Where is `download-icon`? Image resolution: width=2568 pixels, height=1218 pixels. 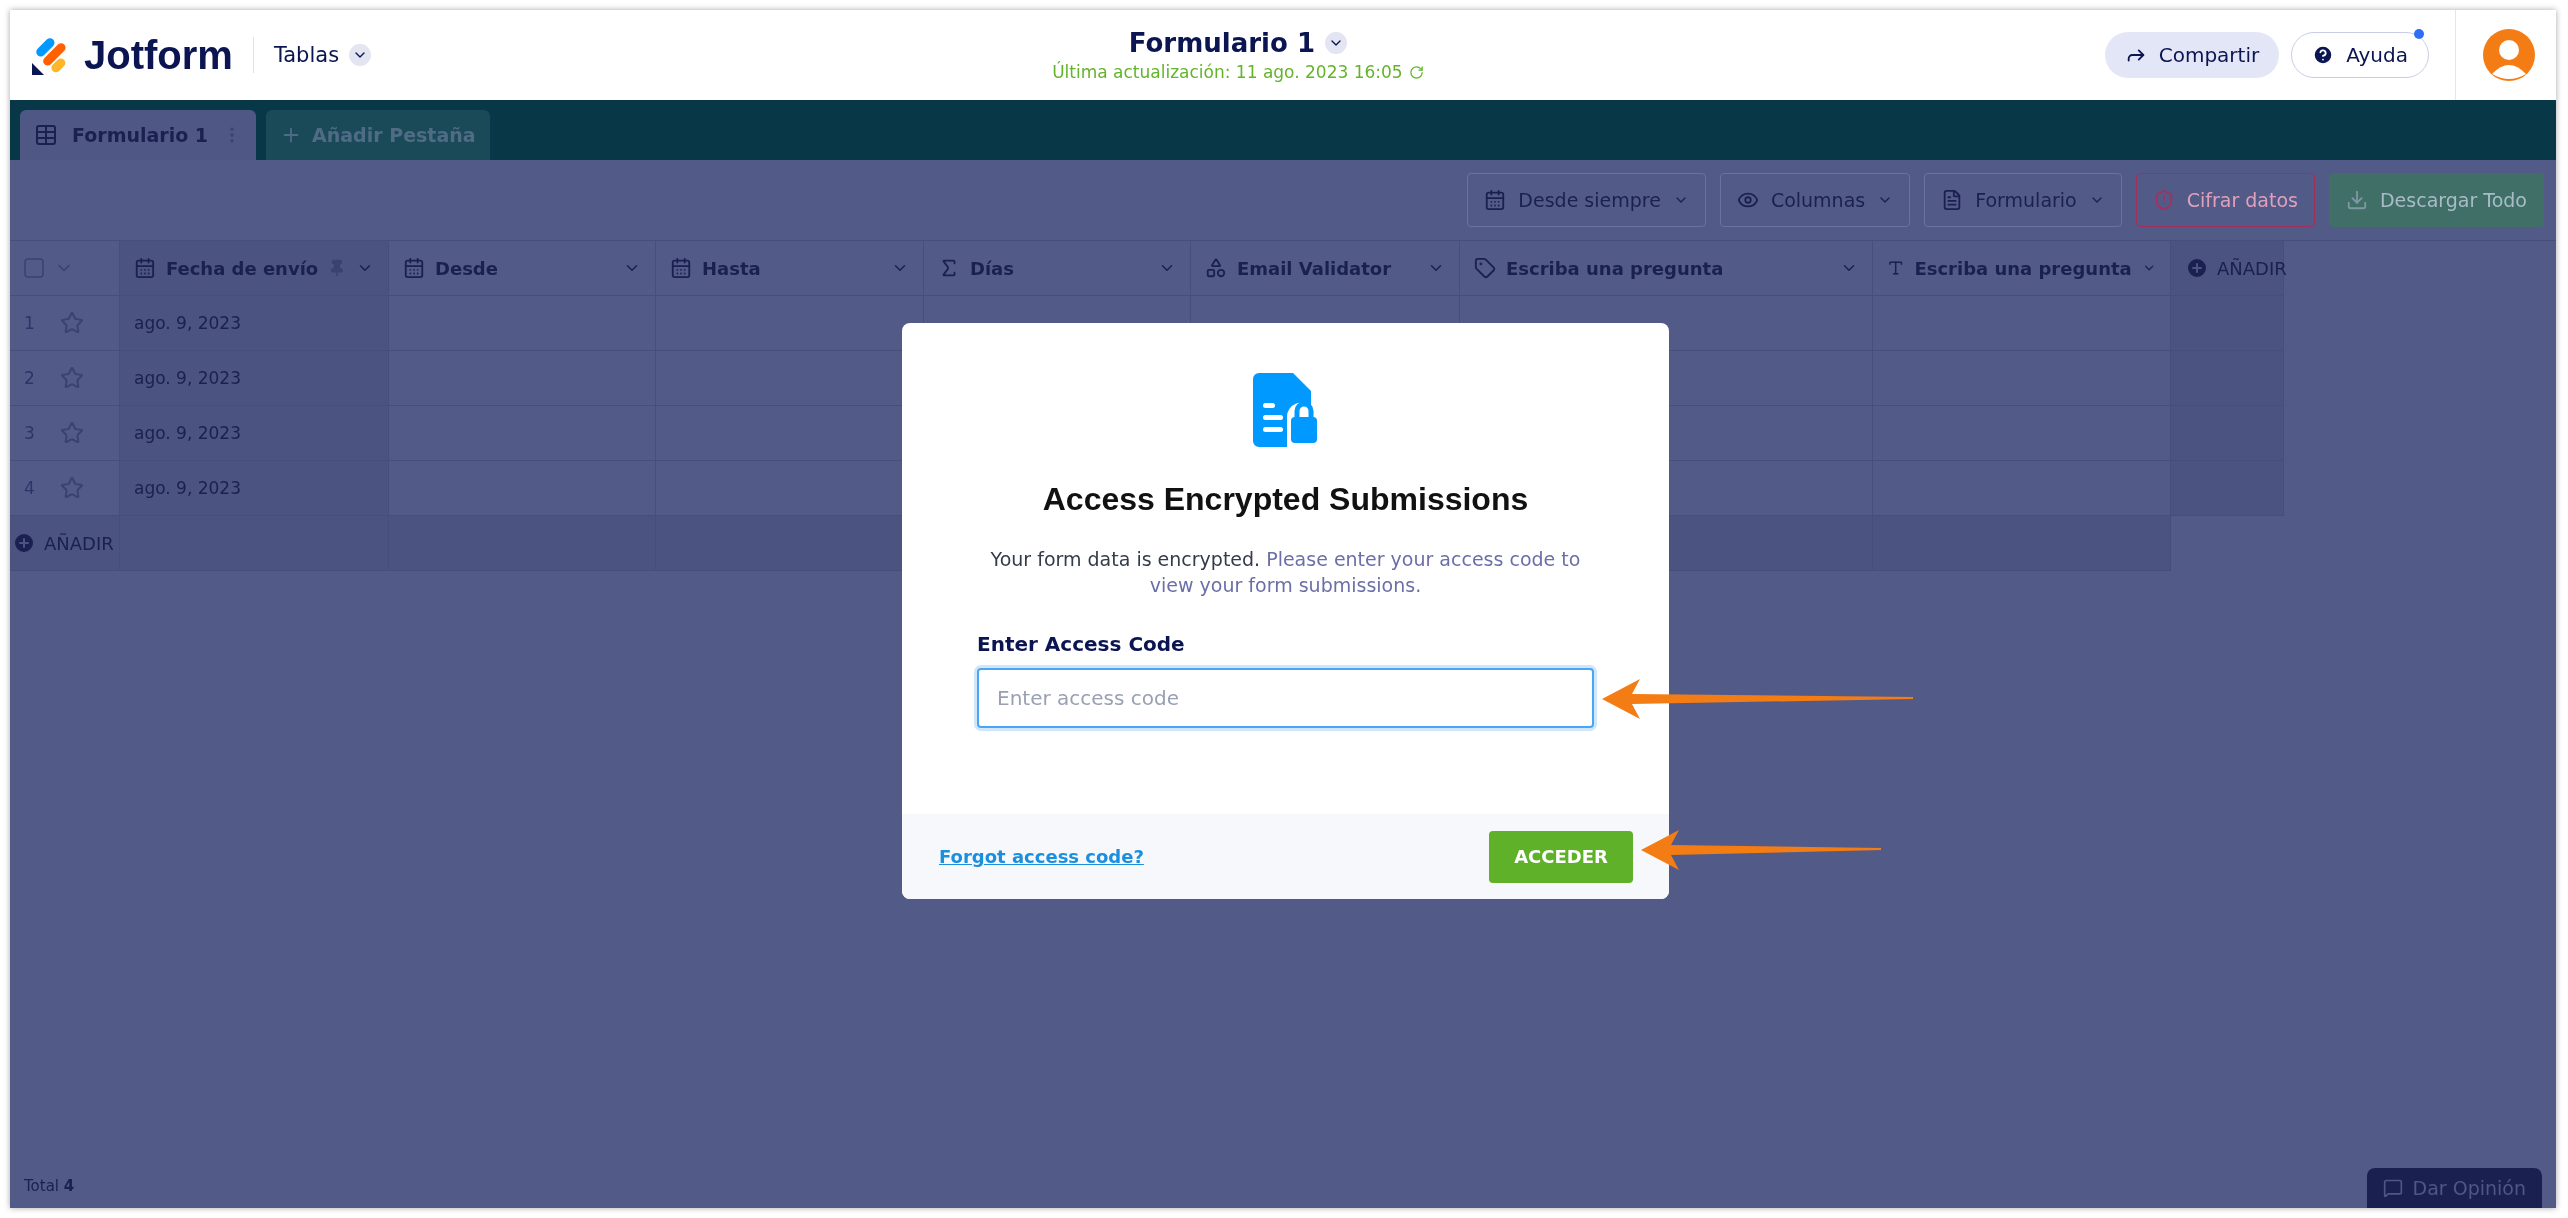 download-icon is located at coordinates (2356, 200).